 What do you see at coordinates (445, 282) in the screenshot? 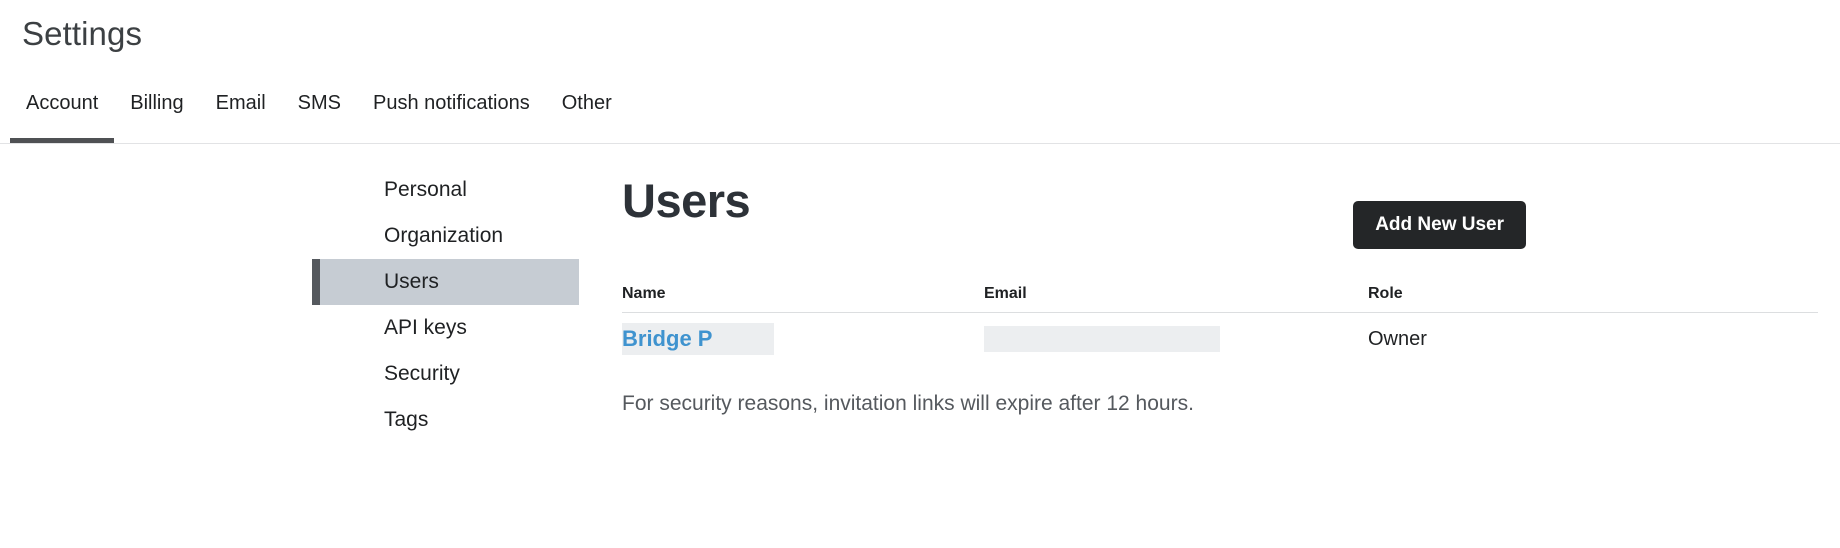
I see `sidebar-item-users: Users` at bounding box center [445, 282].